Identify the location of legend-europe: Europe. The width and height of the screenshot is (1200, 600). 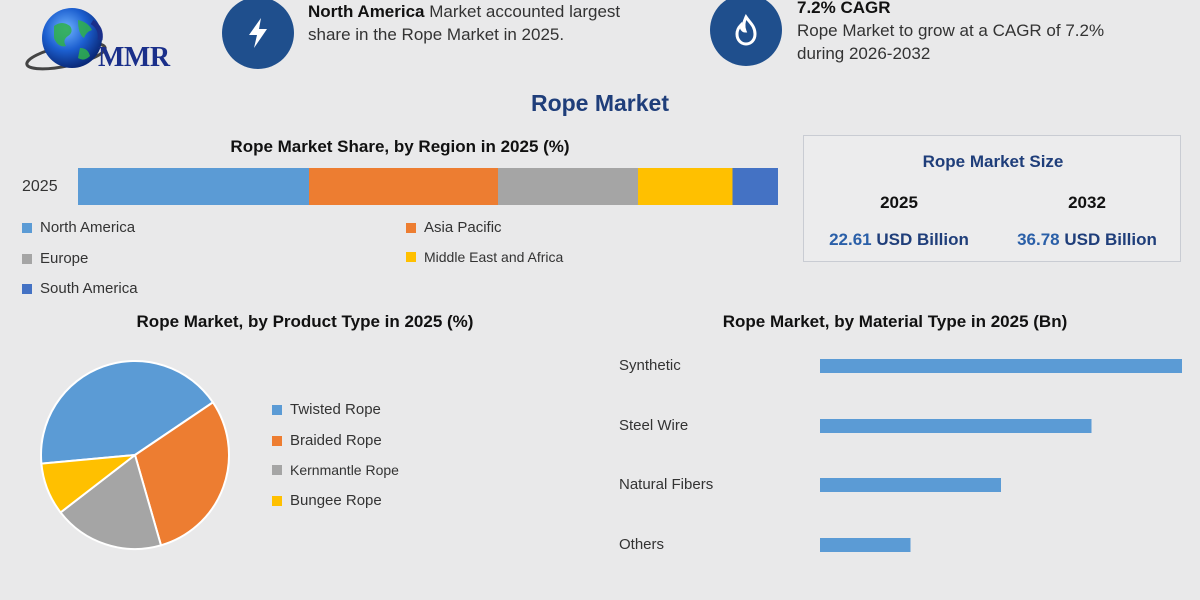
(55, 258).